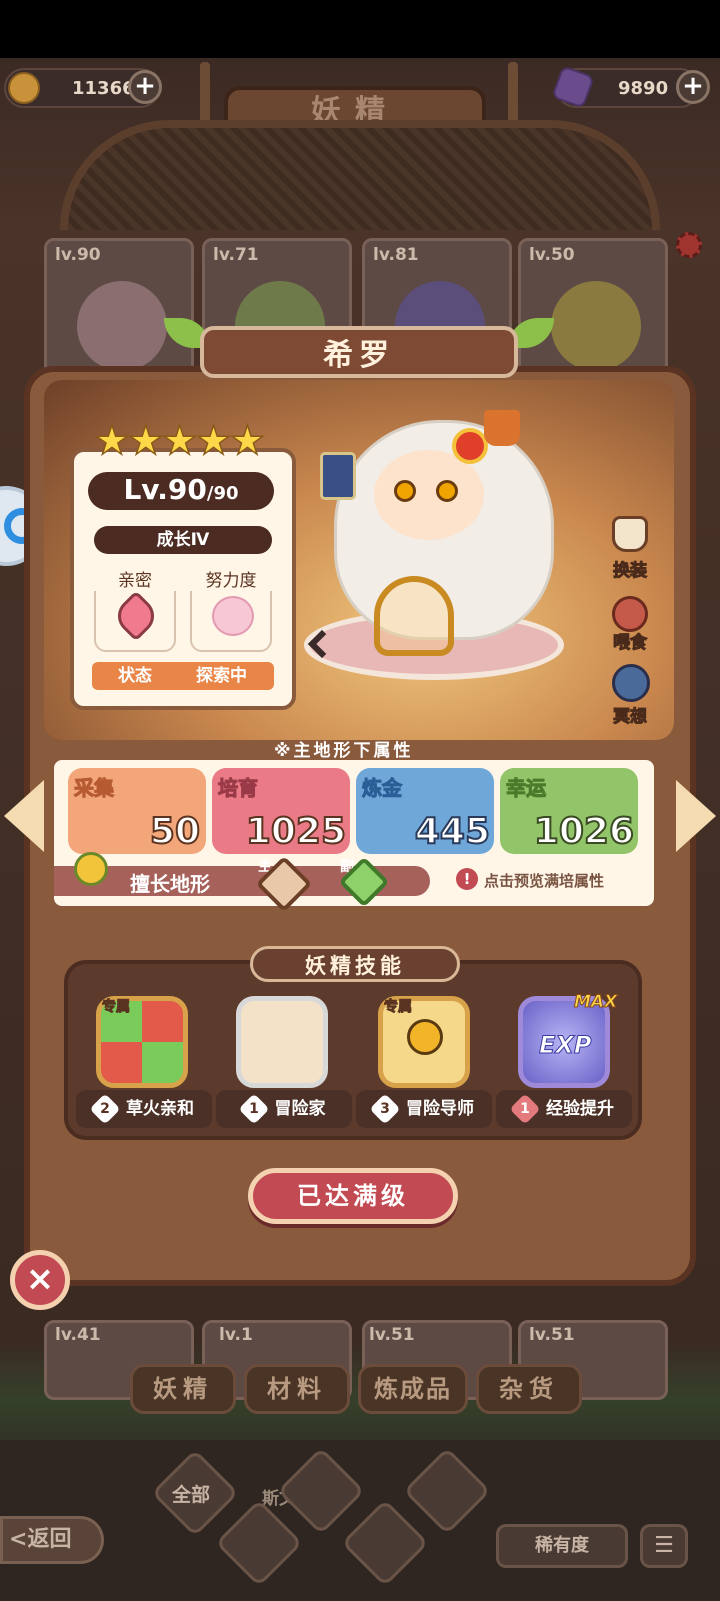  I want to click on fairy-name: 希罗, so click(359, 355).